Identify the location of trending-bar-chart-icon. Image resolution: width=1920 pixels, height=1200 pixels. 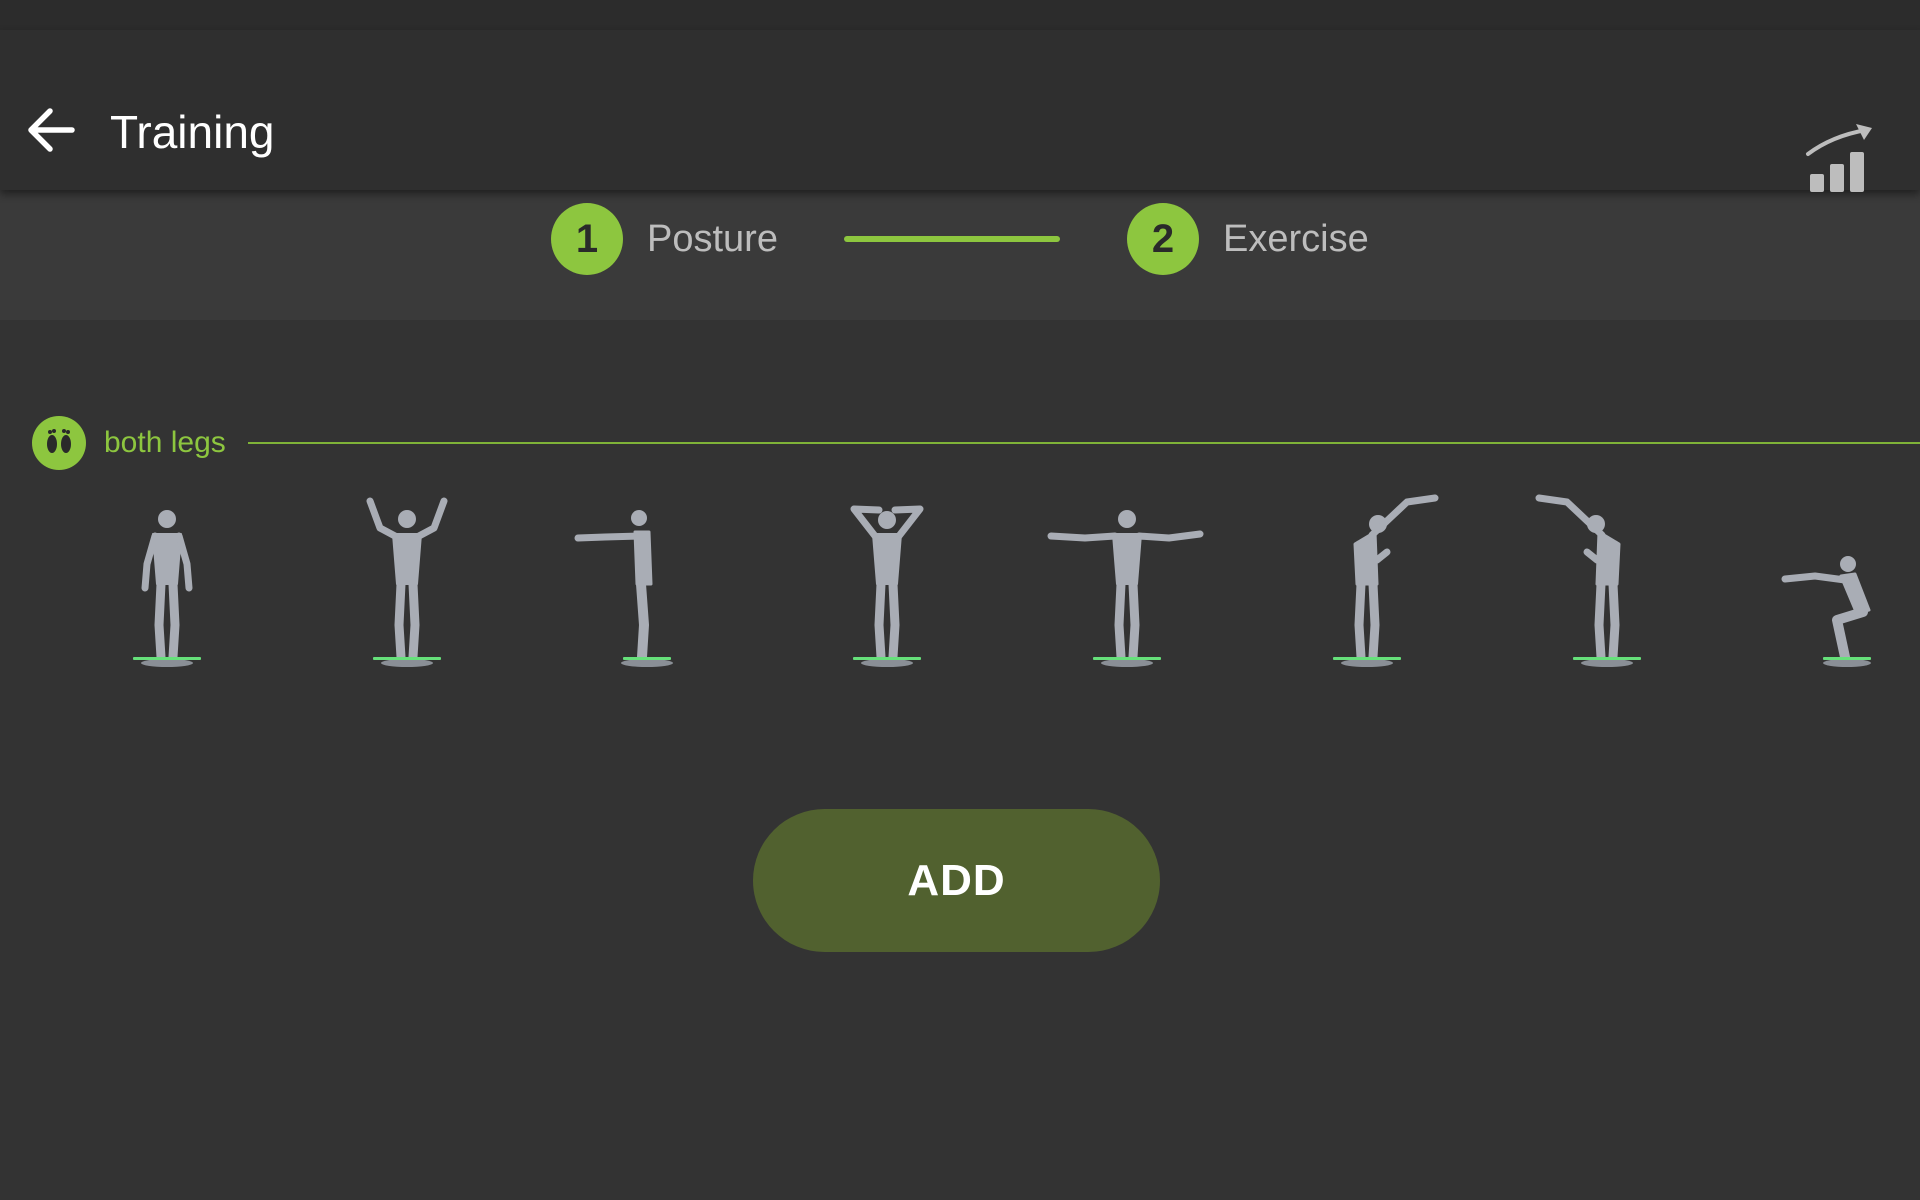
(1840, 162).